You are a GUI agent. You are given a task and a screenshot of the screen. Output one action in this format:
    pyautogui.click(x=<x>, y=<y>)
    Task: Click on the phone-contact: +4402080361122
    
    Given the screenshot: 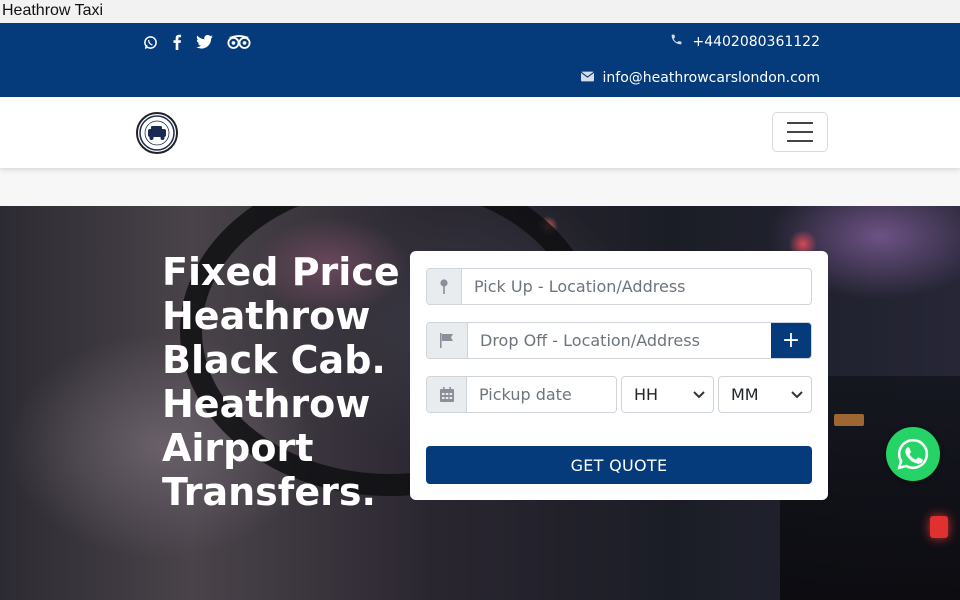 What is the action you would take?
    pyautogui.click(x=745, y=41)
    